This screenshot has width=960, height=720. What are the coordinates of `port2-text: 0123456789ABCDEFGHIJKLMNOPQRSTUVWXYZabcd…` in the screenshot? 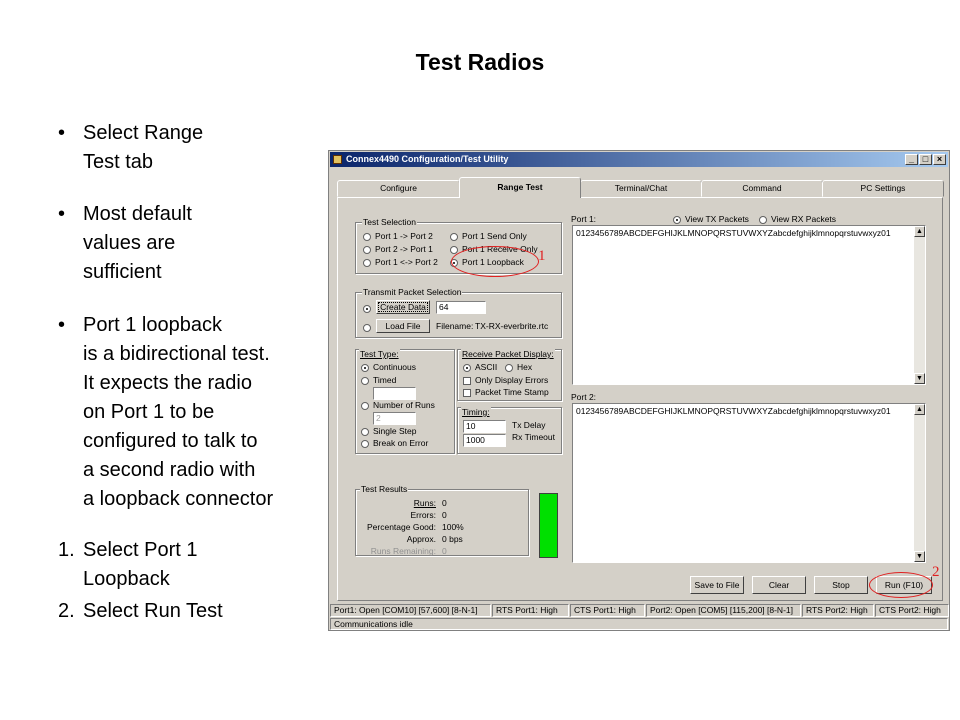 It's located at (733, 411).